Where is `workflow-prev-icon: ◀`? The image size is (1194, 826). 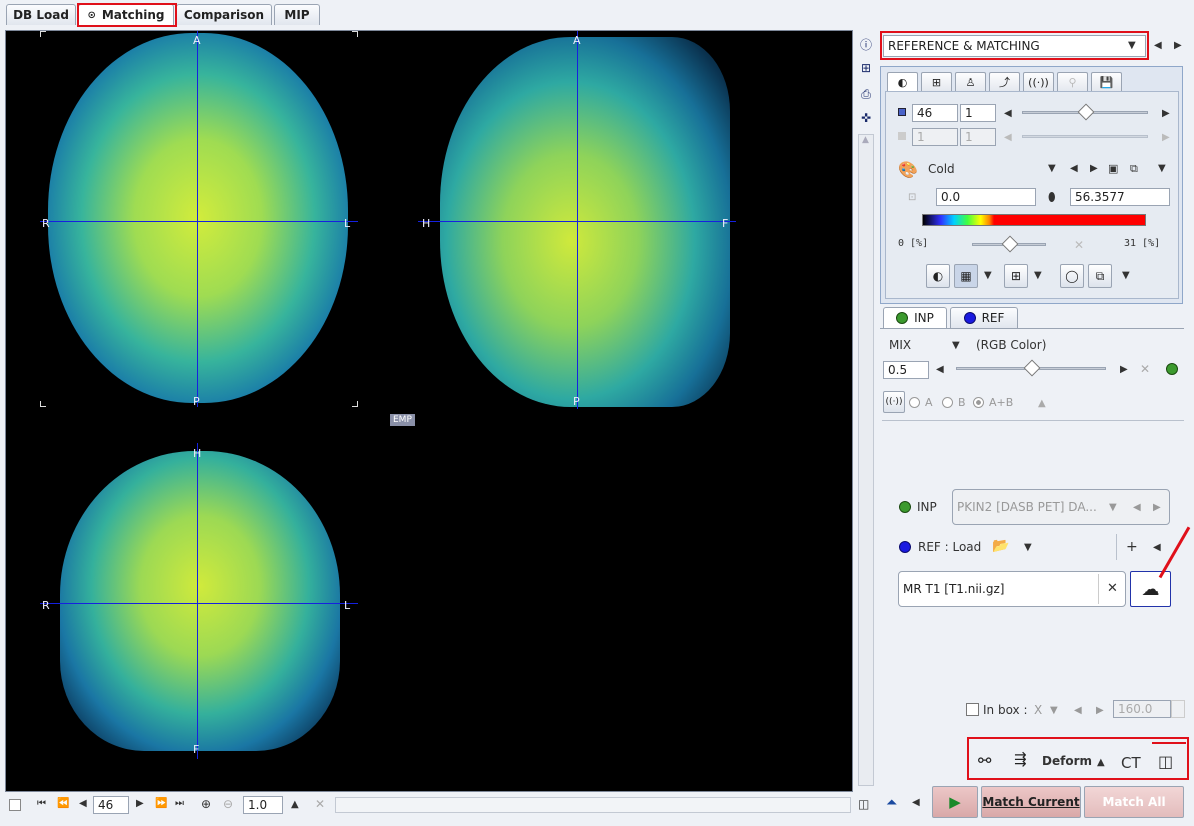 workflow-prev-icon: ◀ is located at coordinates (1158, 45).